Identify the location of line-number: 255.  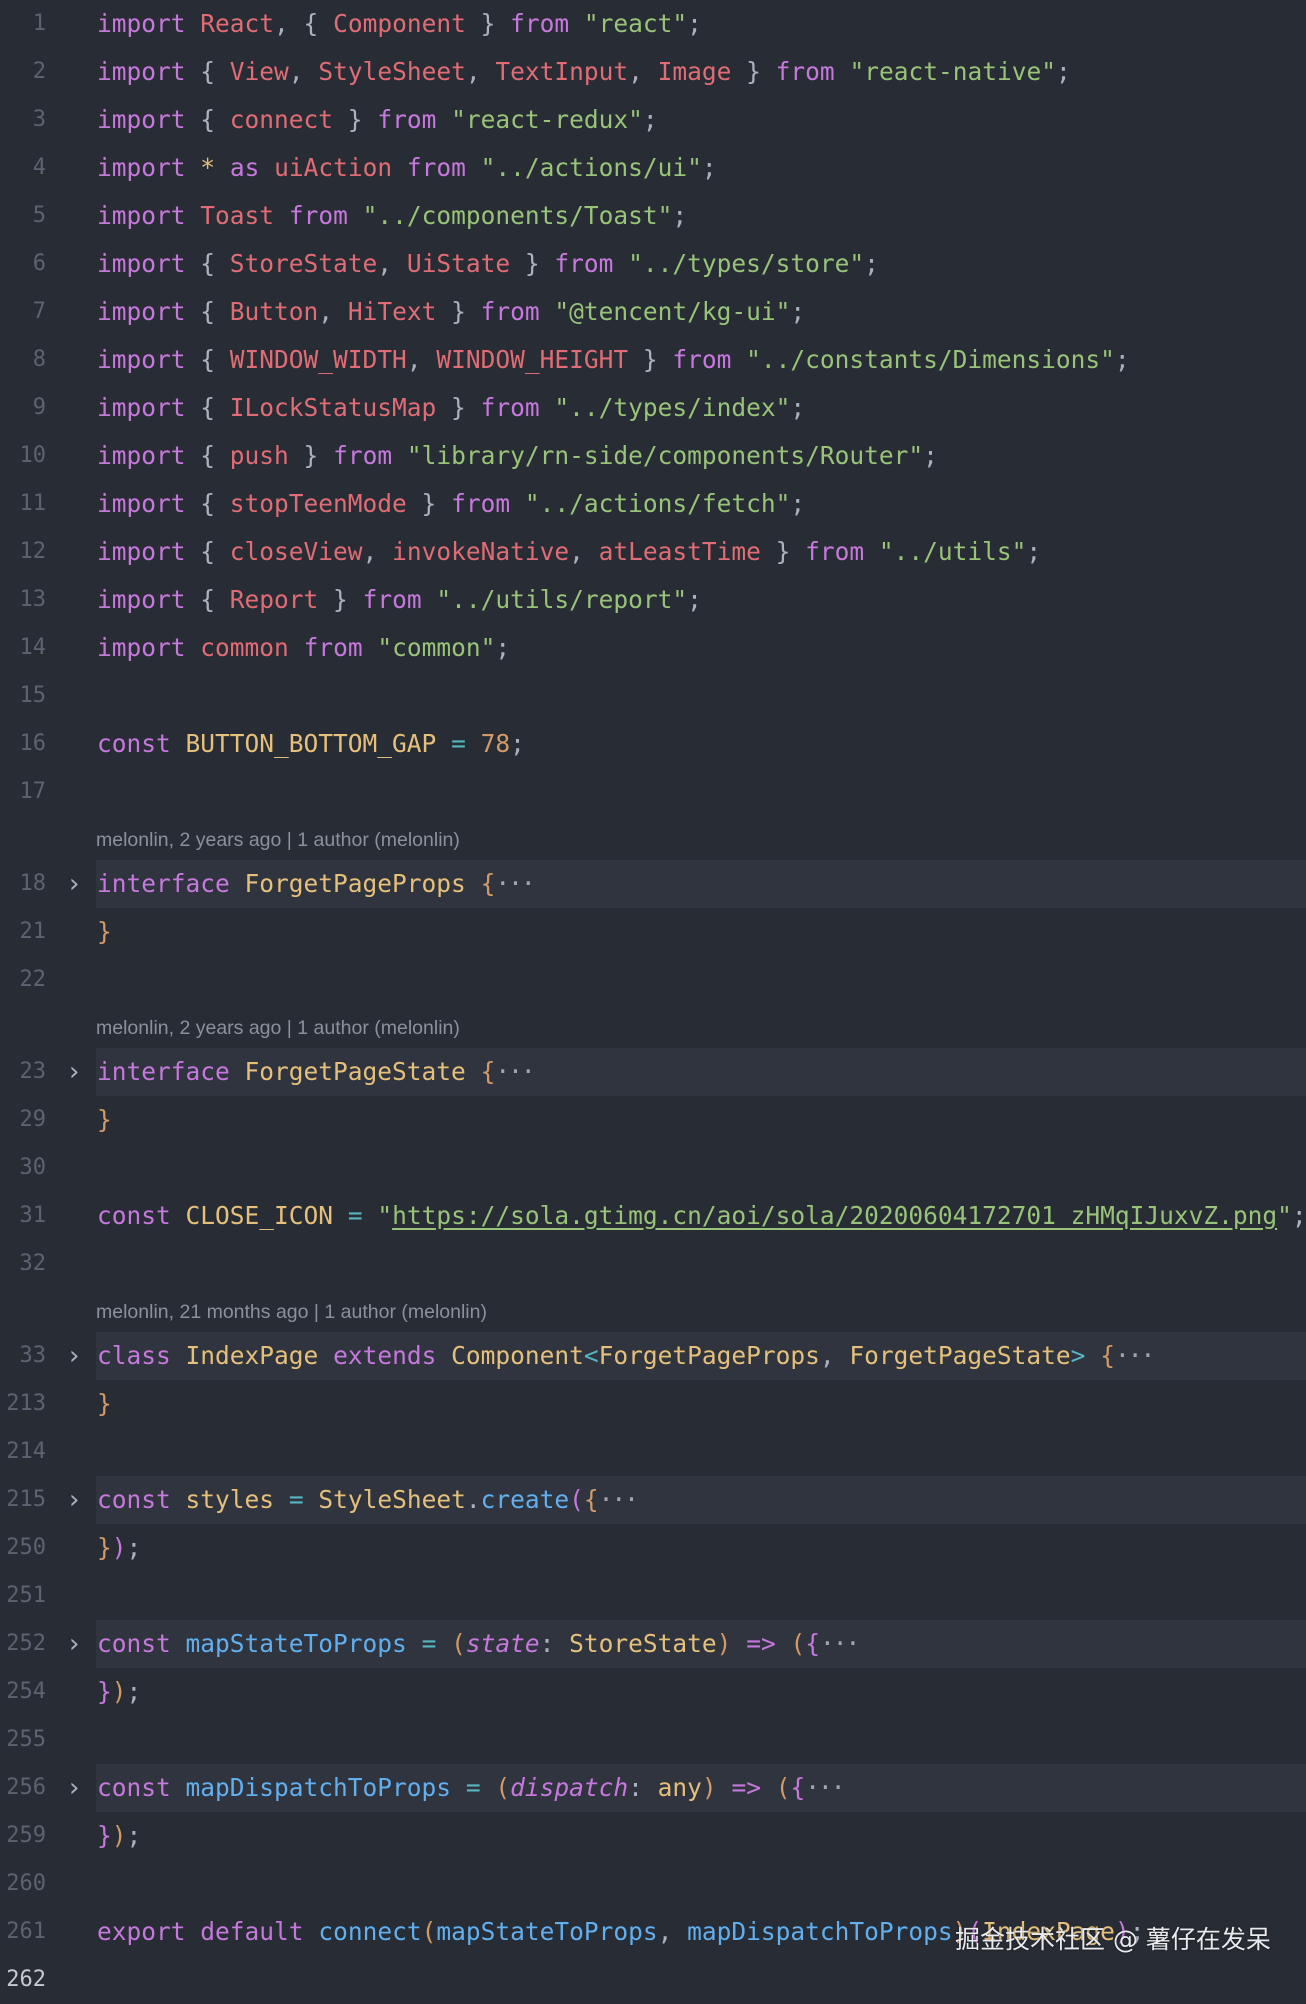
(26, 1739).